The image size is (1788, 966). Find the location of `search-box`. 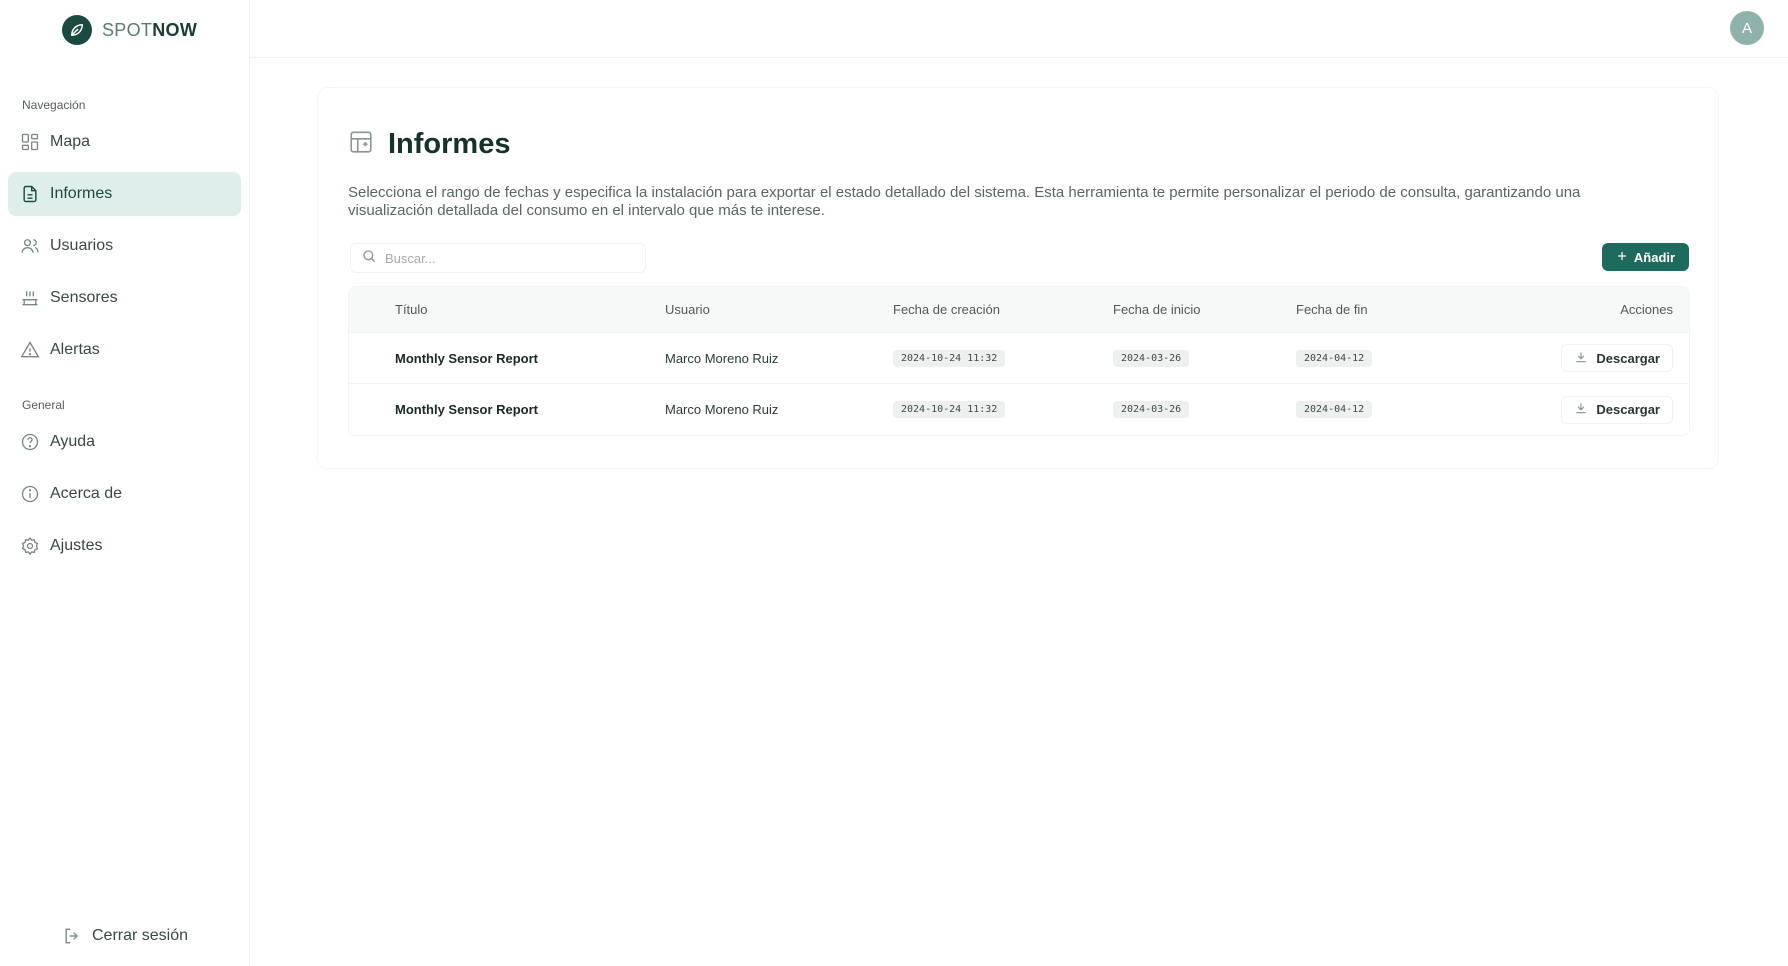

search-box is located at coordinates (498, 258).